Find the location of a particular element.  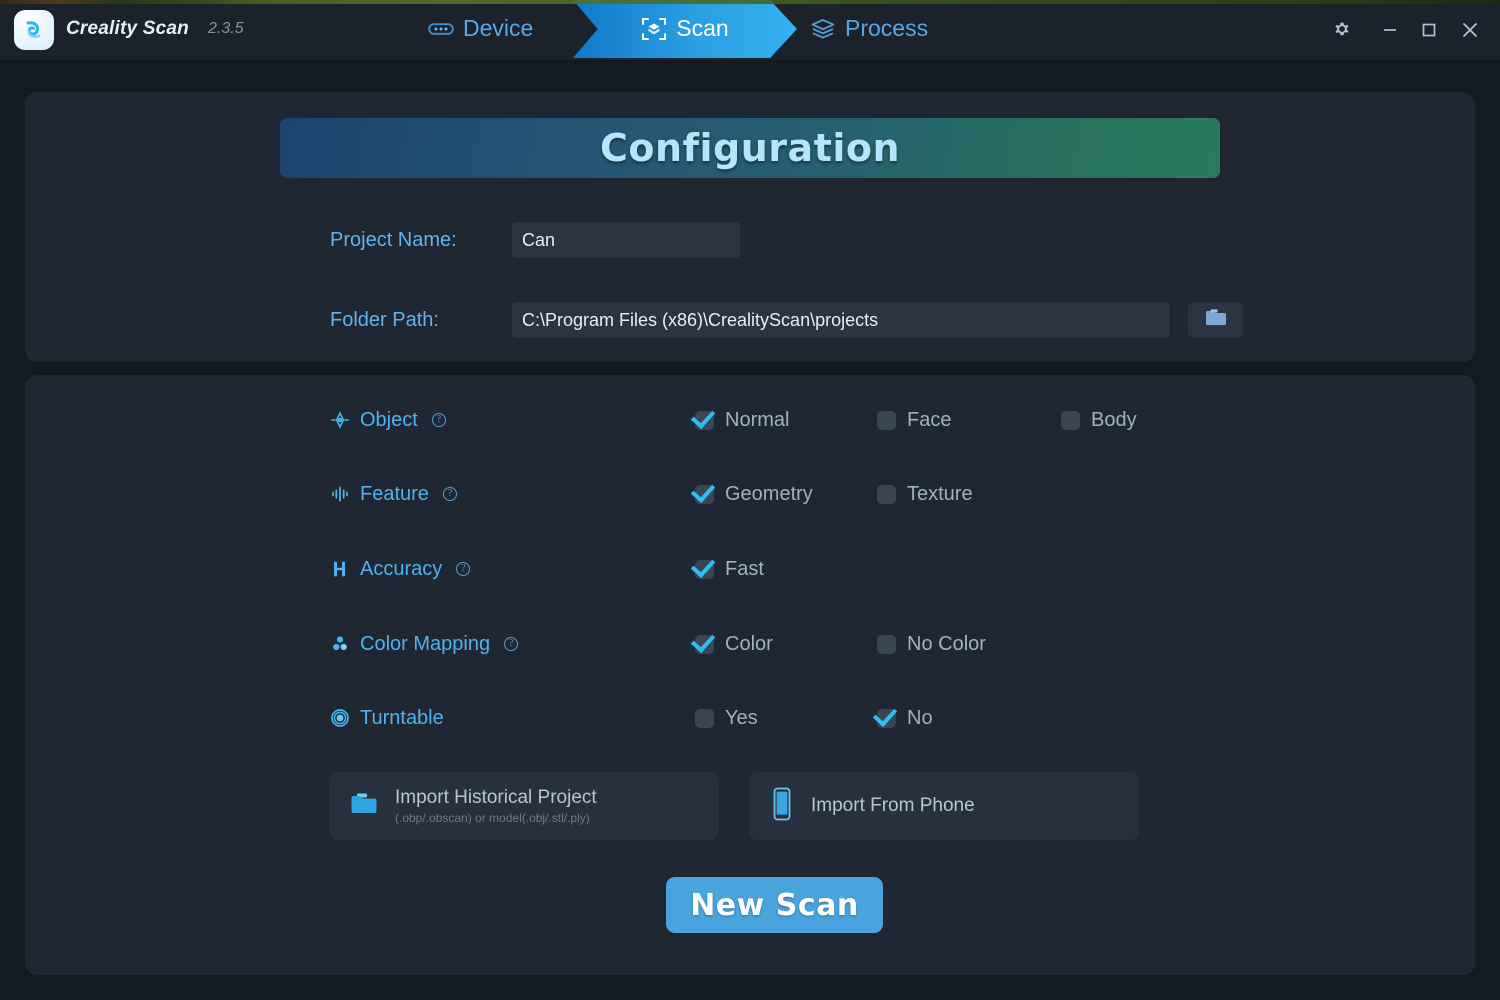

project-name-label: Project Name: is located at coordinates (393, 240).